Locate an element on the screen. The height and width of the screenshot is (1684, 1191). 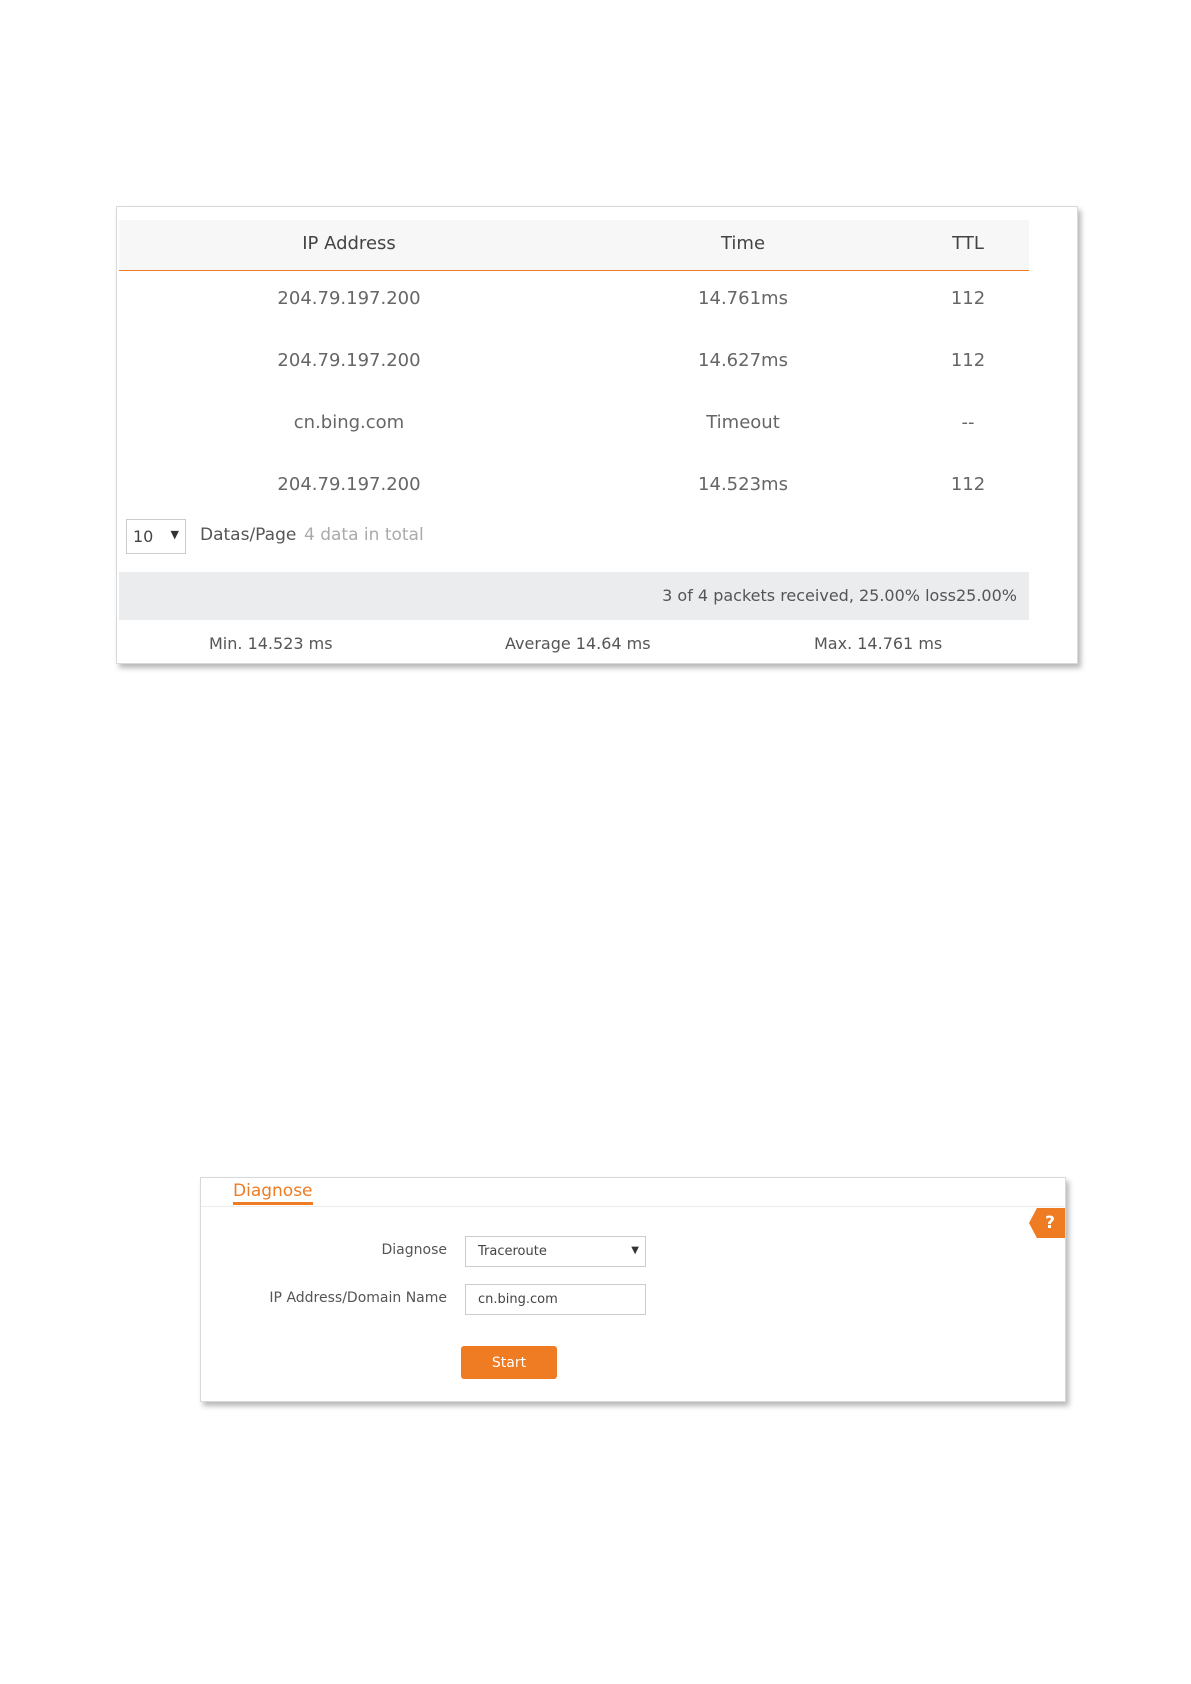
table-row: 204.79.197.200 14.523ms 112 is located at coordinates (574, 485).